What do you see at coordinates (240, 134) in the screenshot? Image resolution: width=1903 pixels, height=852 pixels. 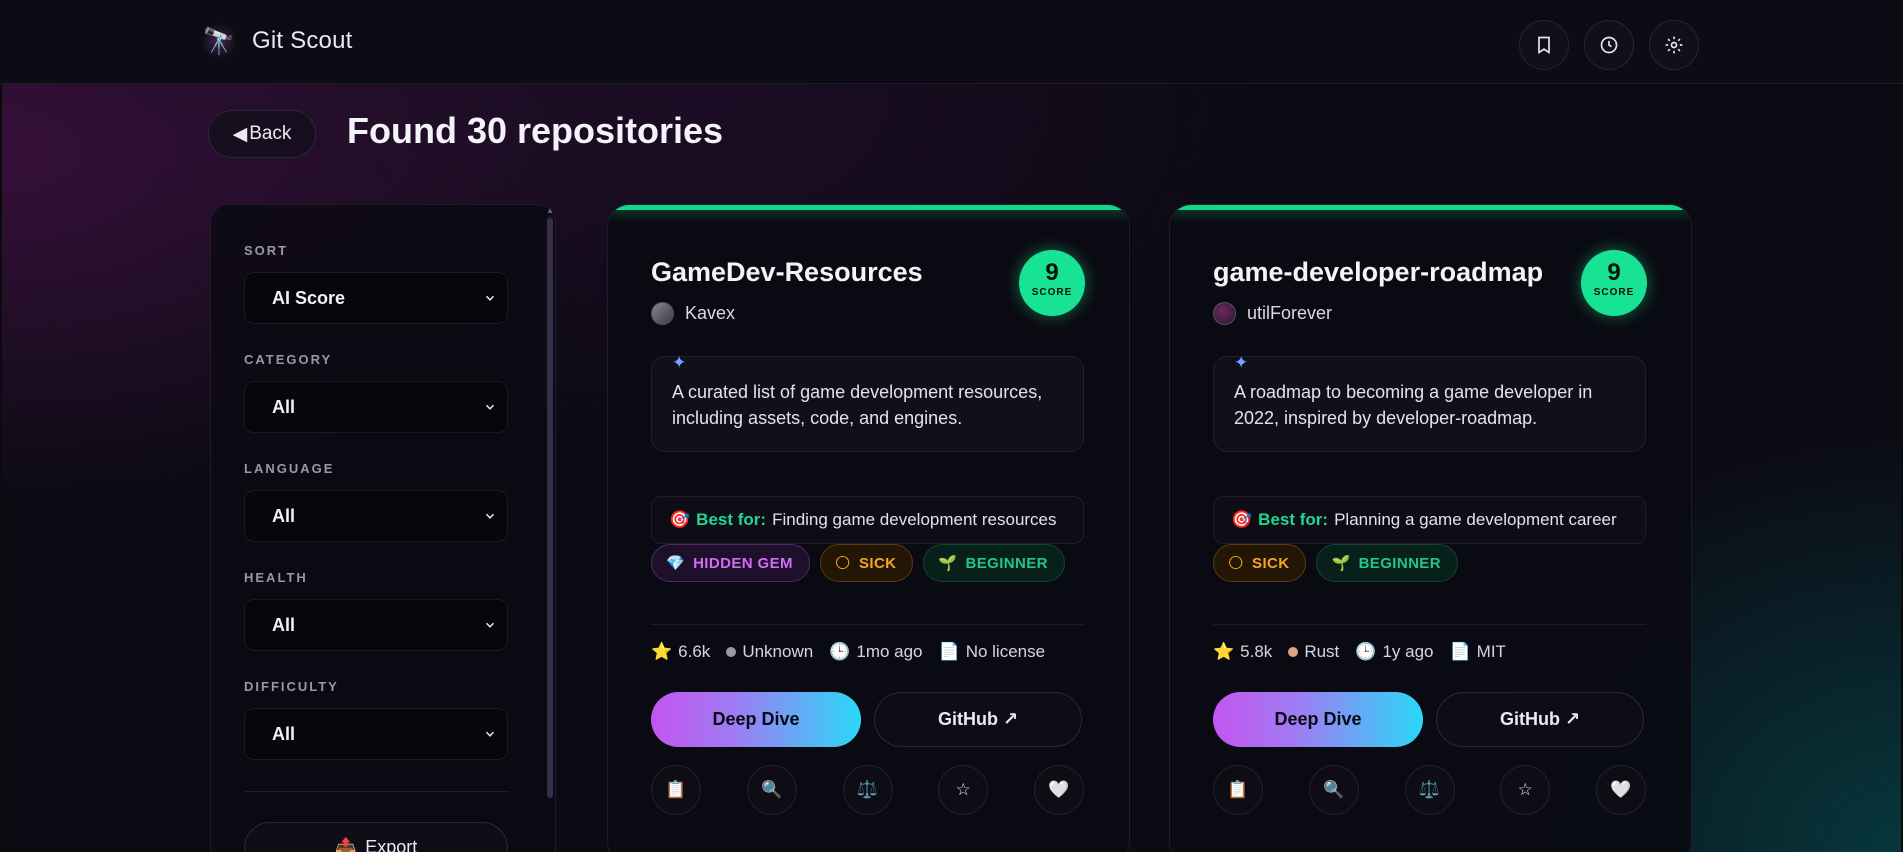 I see `back-arrow-icon: ◀` at bounding box center [240, 134].